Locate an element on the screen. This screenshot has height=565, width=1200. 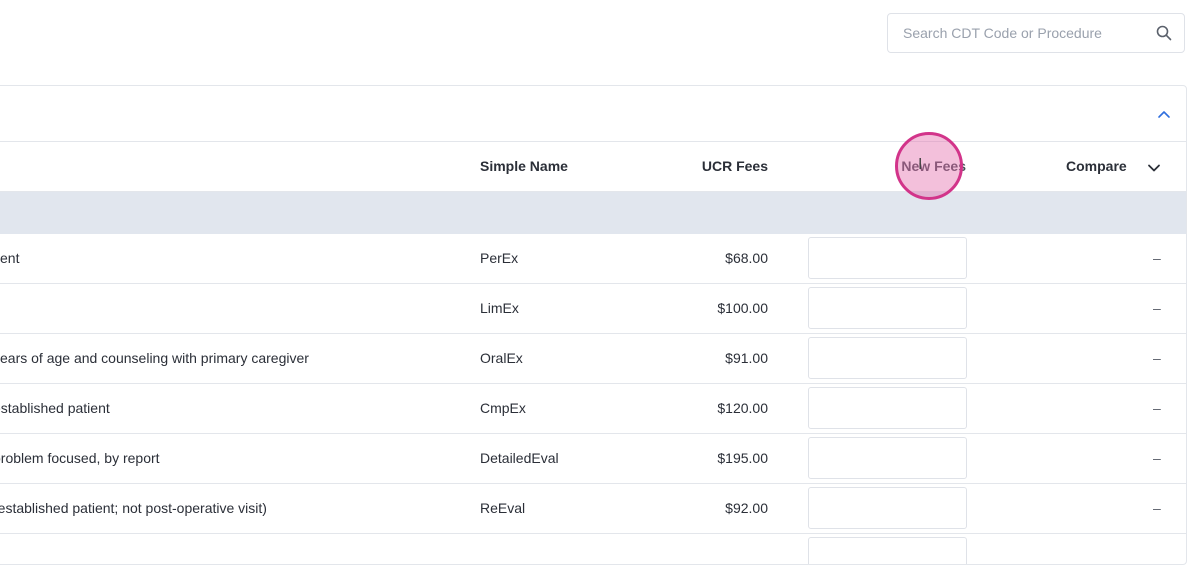
simple-name-cell: OralEx is located at coordinates (501, 358).